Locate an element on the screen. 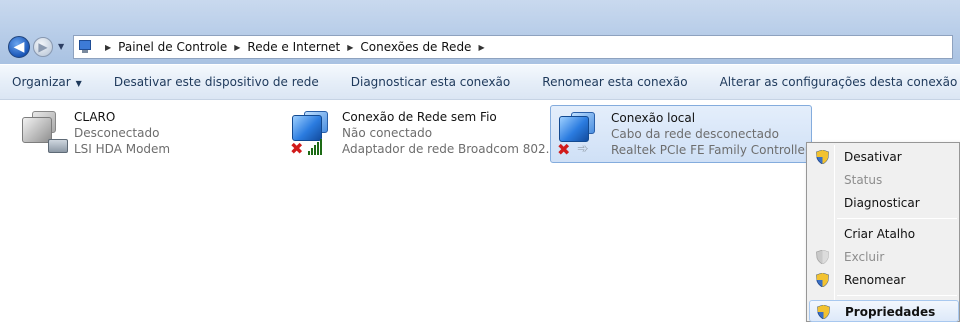 This screenshot has height=322, width=960. menu-item-label: Propriedades is located at coordinates (890, 312).